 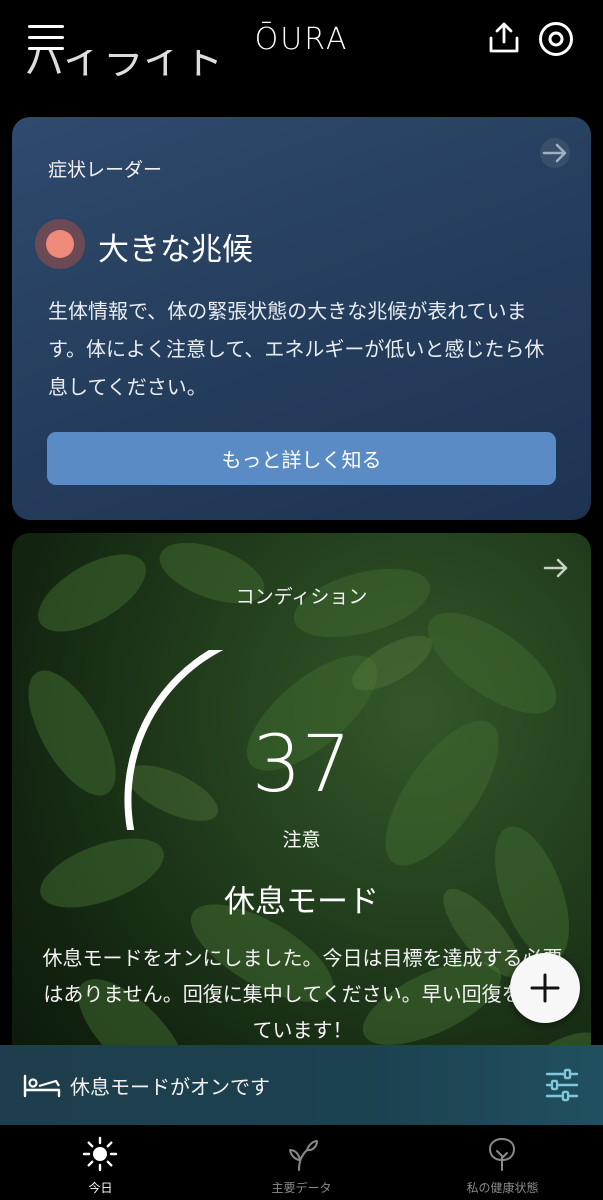 What do you see at coordinates (303, 1155) in the screenshot?
I see `sprout-icon` at bounding box center [303, 1155].